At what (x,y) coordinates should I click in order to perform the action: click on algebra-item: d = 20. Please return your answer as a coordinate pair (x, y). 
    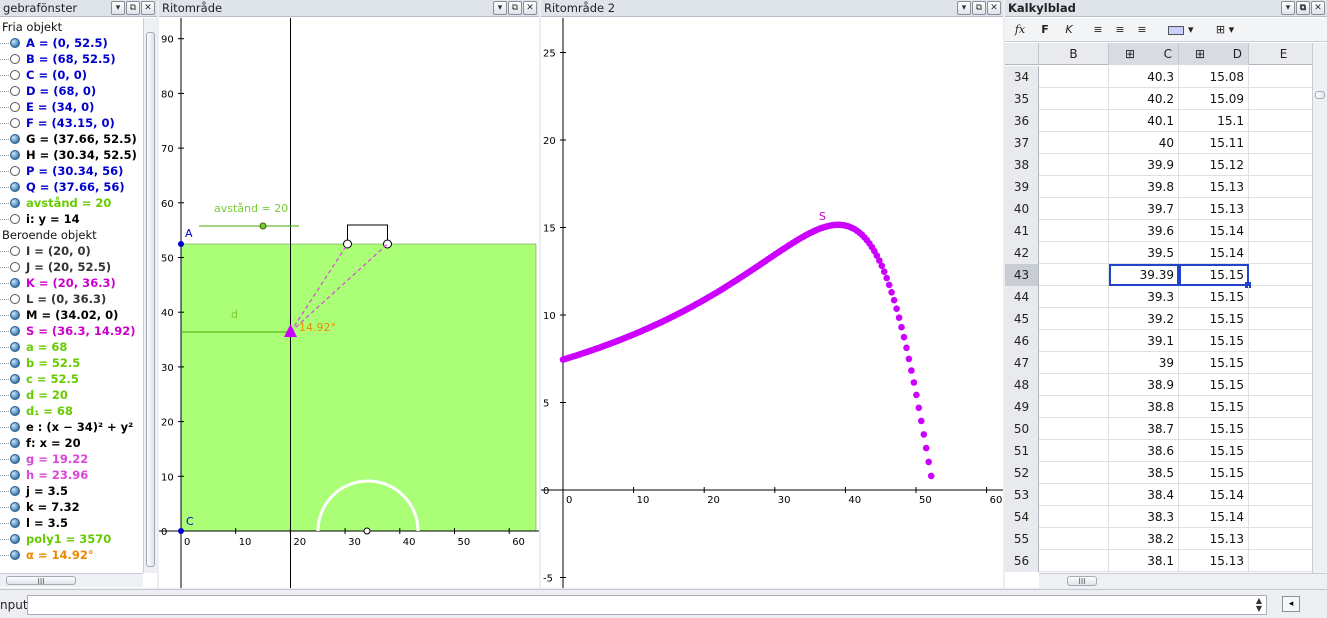
    Looking at the image, I should click on (71, 395).